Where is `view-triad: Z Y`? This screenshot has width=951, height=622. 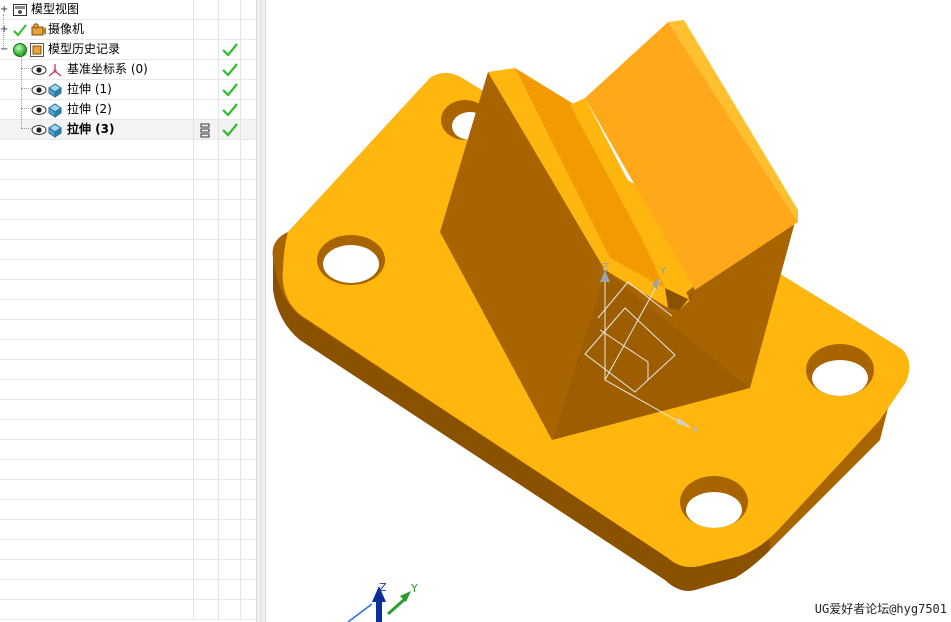 view-triad: Z Y is located at coordinates (382, 601).